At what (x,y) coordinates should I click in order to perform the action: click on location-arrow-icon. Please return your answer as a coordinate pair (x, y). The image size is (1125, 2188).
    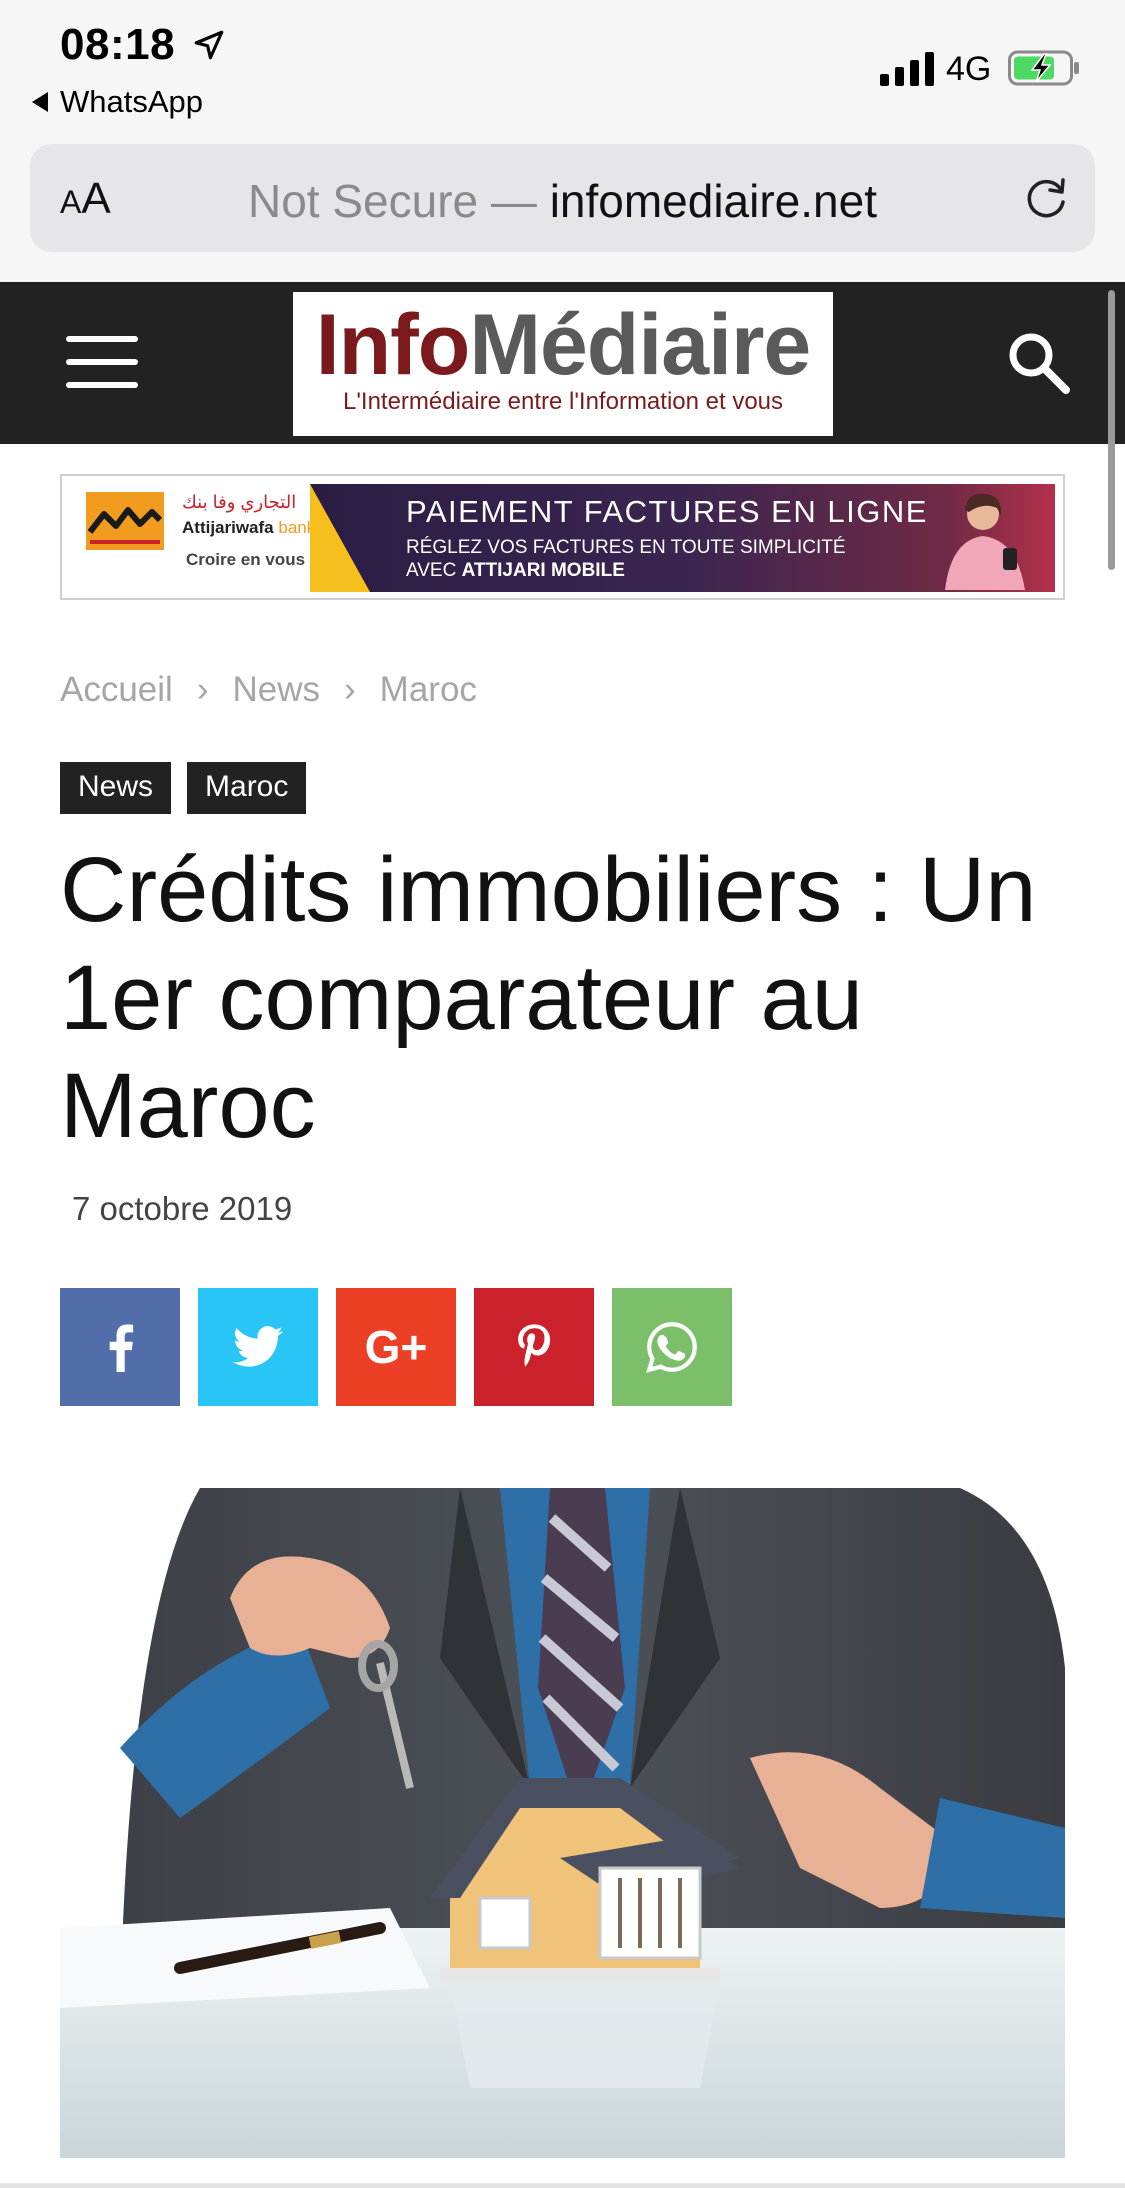
    Looking at the image, I should click on (209, 45).